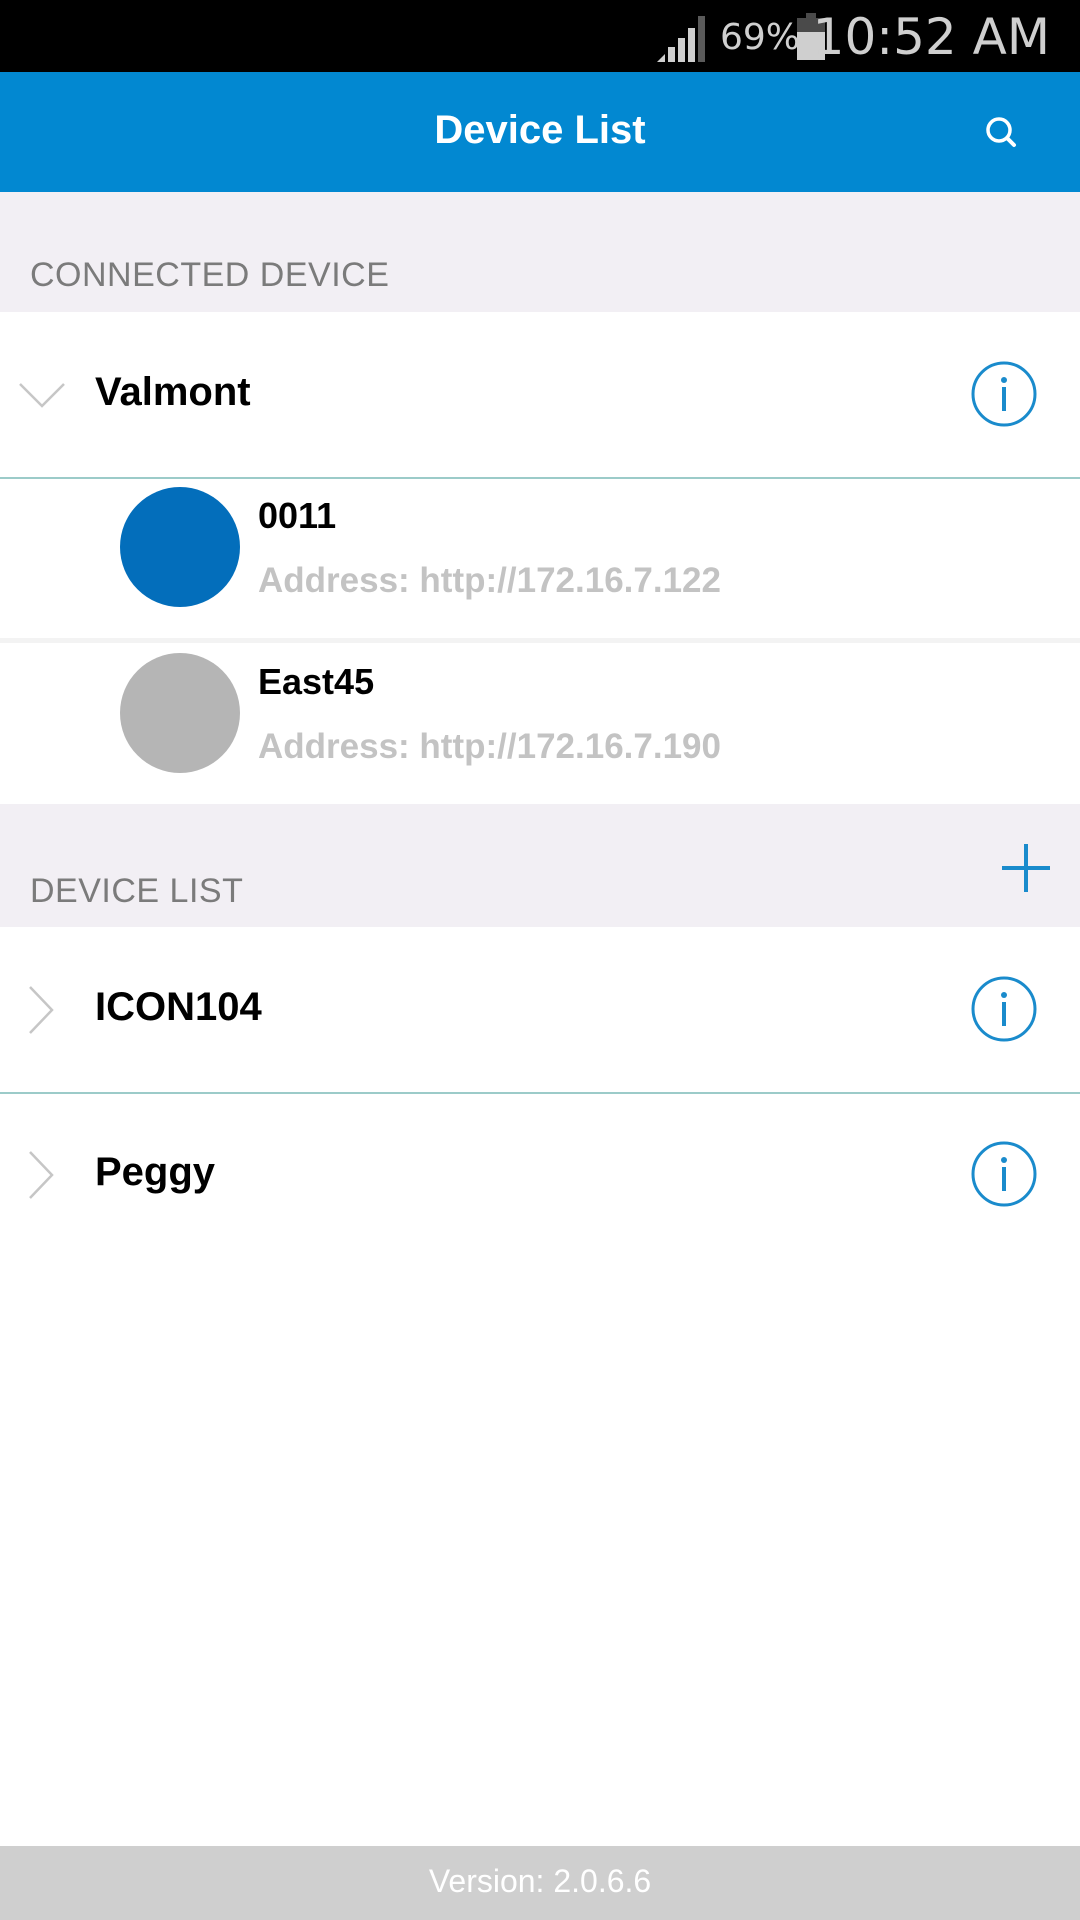  Describe the element at coordinates (540, 1009) in the screenshot. I see `device-group-icon104: ICON104` at that location.